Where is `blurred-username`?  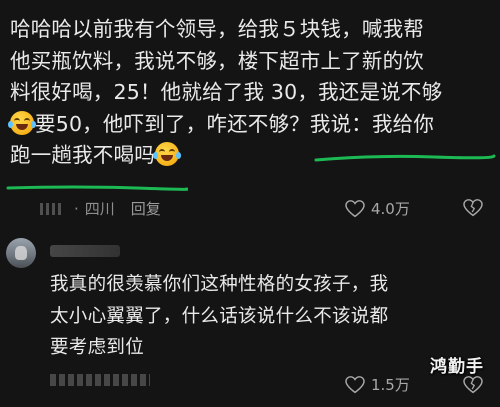 blurred-username is located at coordinates (85, 251).